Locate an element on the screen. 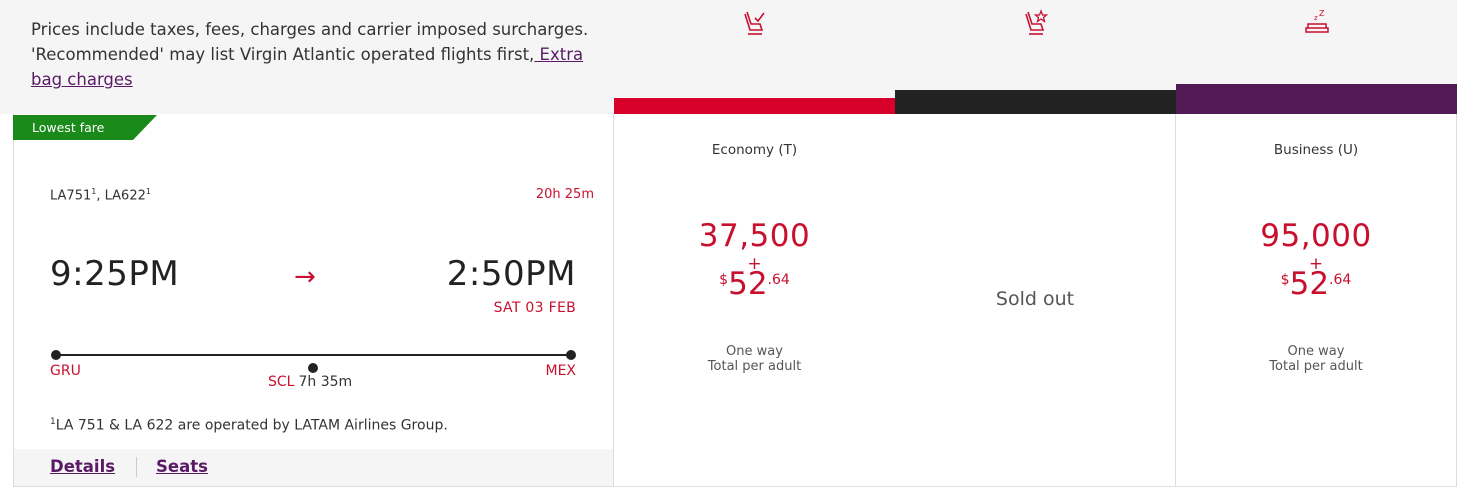 The image size is (1463, 494). lowest-fare-label: Lowest fare is located at coordinates (68, 127).